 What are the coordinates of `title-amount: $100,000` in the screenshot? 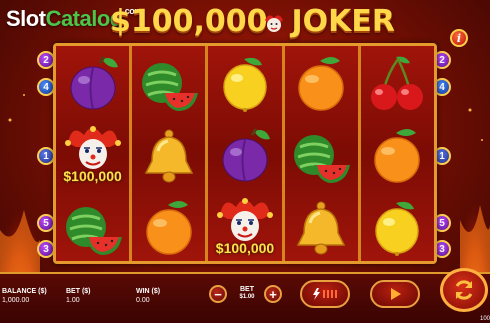 It's located at (189, 21).